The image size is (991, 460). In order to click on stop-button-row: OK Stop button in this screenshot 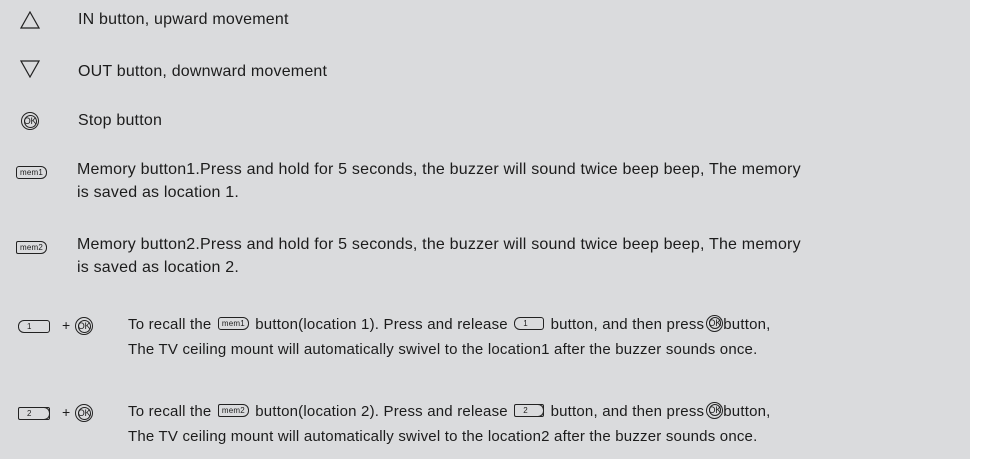, I will do `click(485, 123)`.